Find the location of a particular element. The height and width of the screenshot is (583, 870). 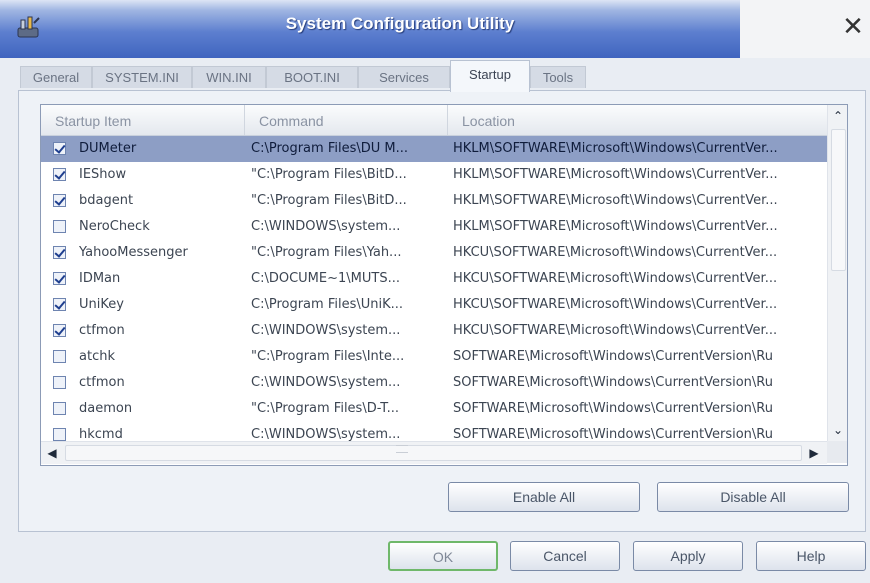

column-header-command: Command is located at coordinates (346, 120).